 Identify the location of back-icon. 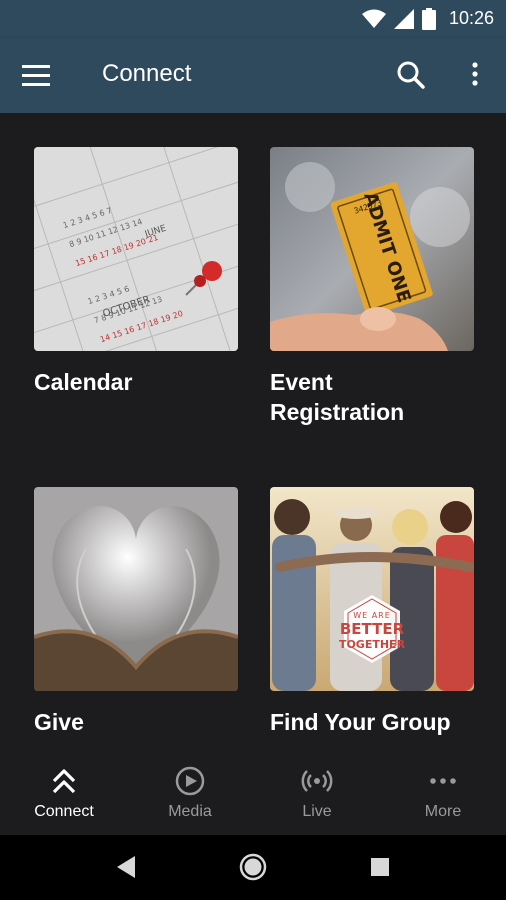
(127, 867).